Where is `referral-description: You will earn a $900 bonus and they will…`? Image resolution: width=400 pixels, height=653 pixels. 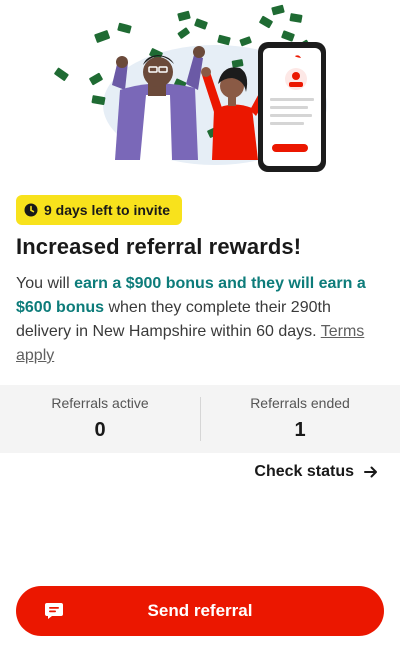 referral-description: You will earn a $900 bonus and they will… is located at coordinates (201, 320).